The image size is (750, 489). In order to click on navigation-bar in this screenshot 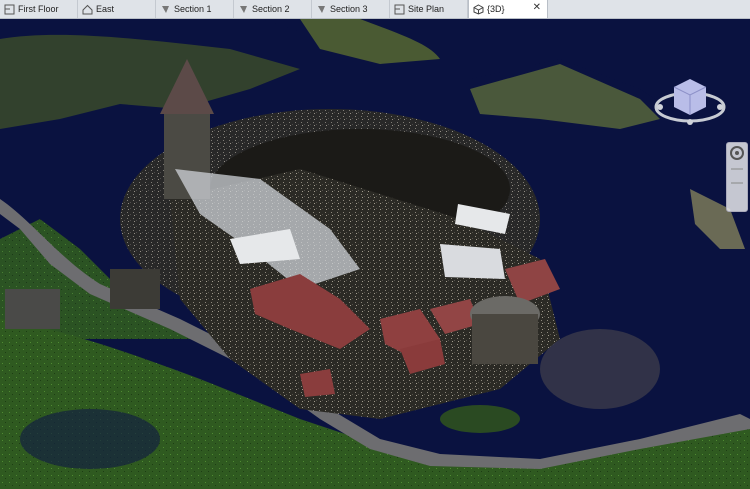, I will do `click(737, 177)`.